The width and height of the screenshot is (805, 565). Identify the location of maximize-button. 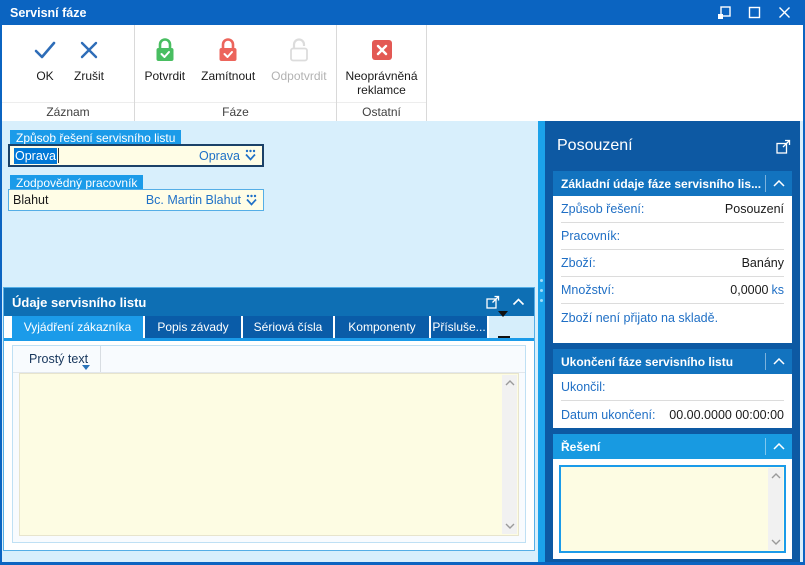
(754, 13).